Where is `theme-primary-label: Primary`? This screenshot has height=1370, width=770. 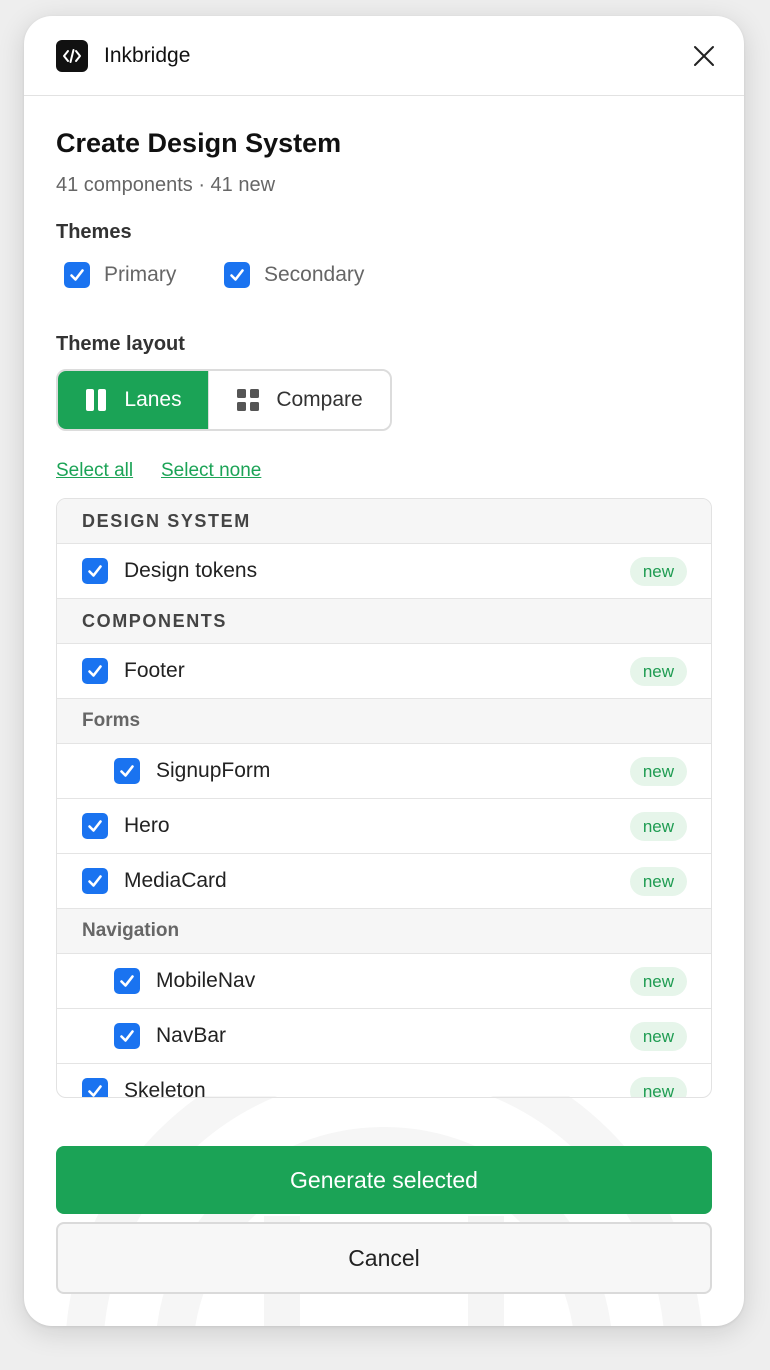
theme-primary-label: Primary is located at coordinates (140, 274).